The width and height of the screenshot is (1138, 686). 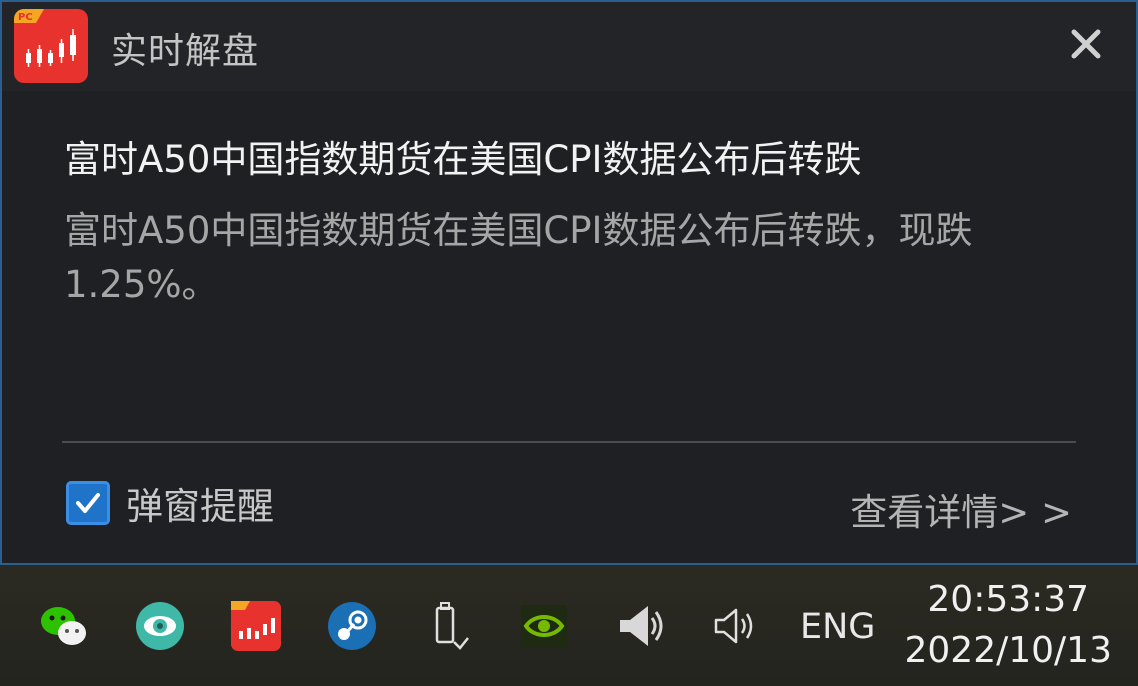 What do you see at coordinates (736, 626) in the screenshot?
I see `volume-icon` at bounding box center [736, 626].